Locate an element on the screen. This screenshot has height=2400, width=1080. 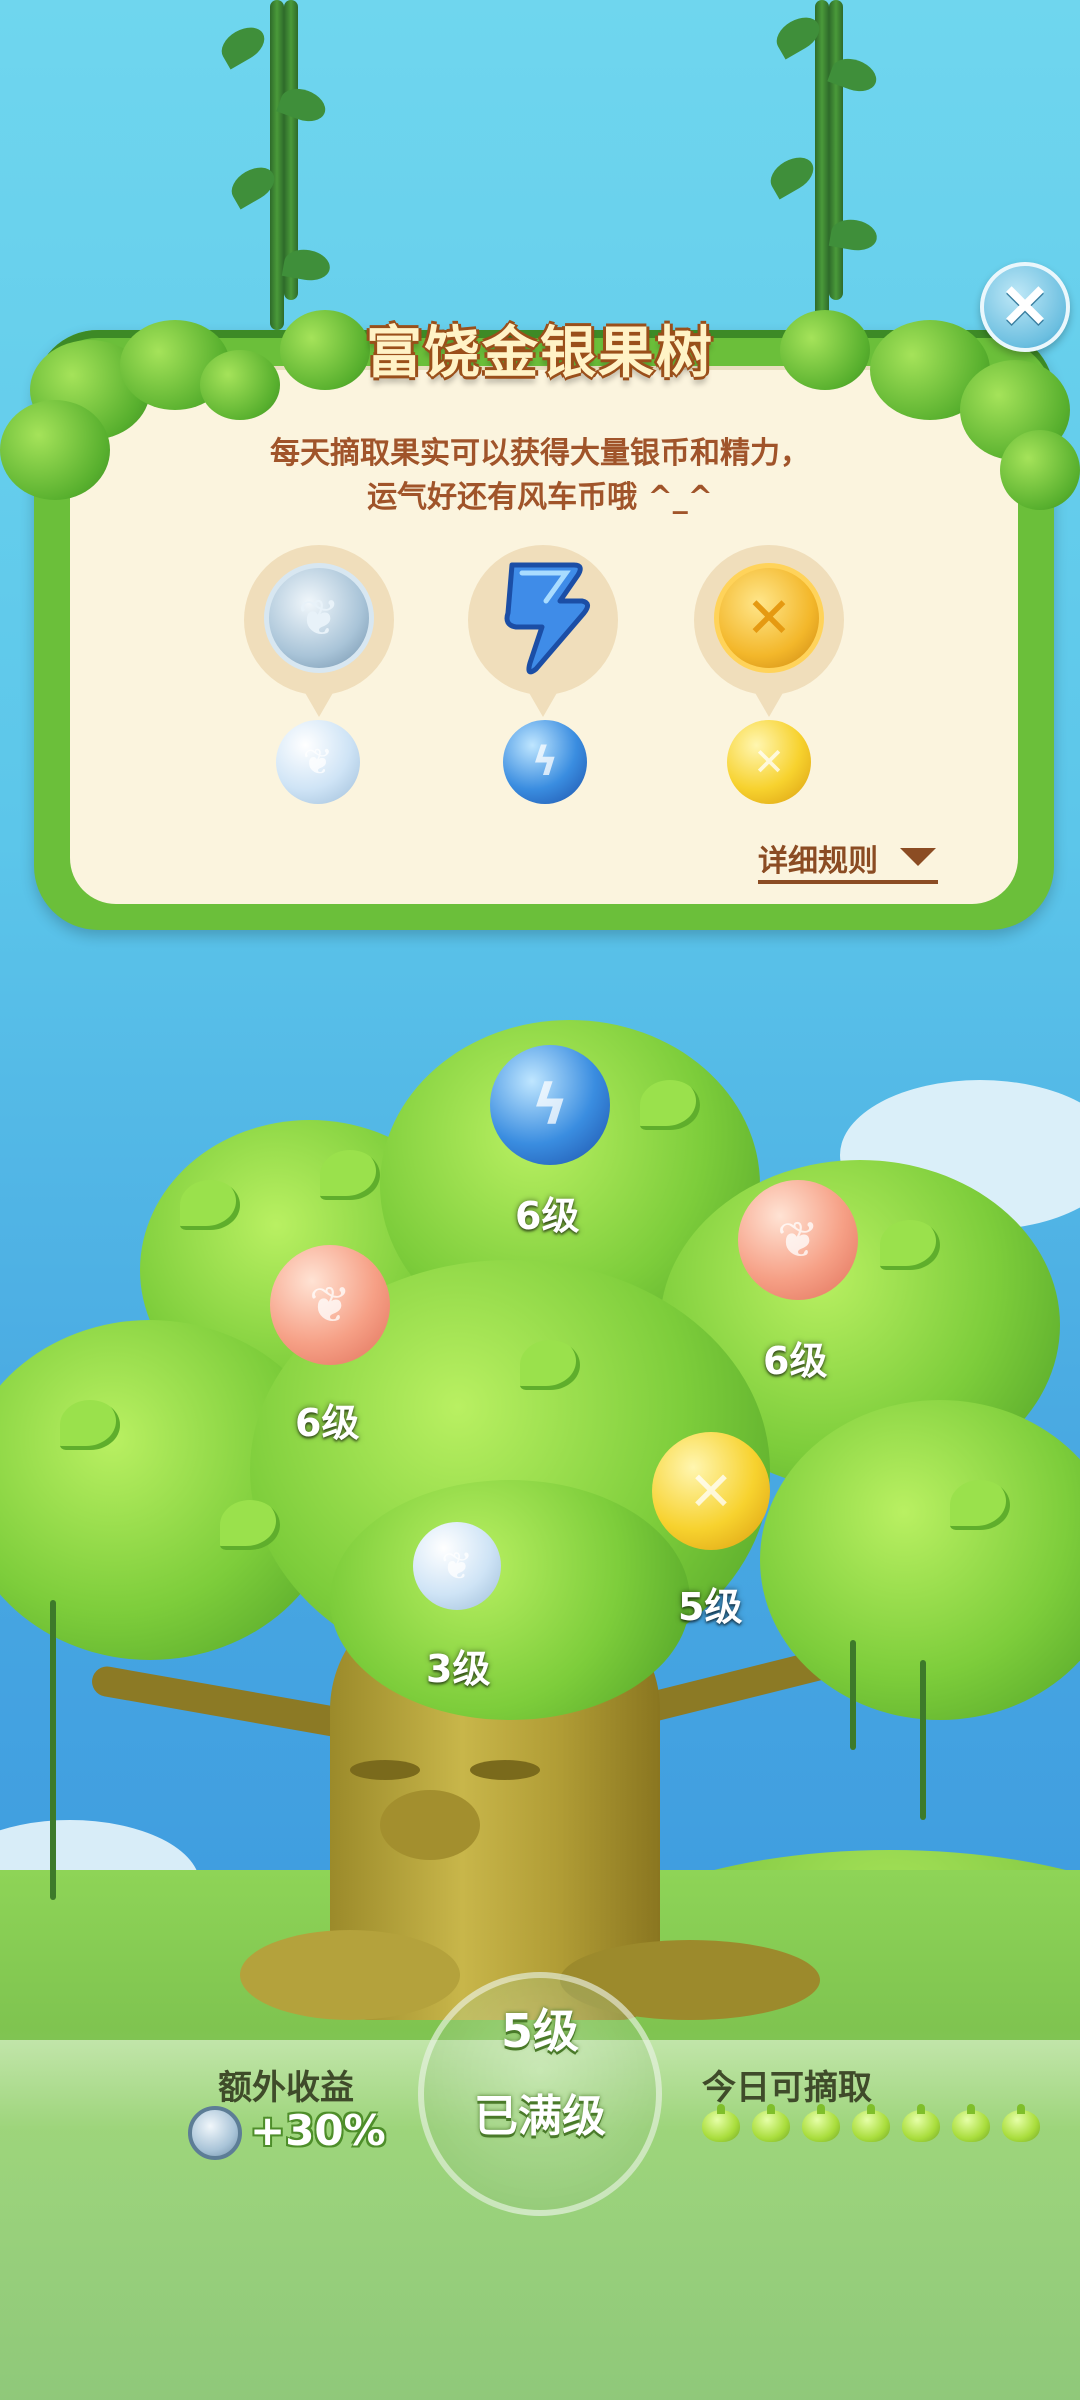
fruit-silver: ❦ is located at coordinates (457, 1569).